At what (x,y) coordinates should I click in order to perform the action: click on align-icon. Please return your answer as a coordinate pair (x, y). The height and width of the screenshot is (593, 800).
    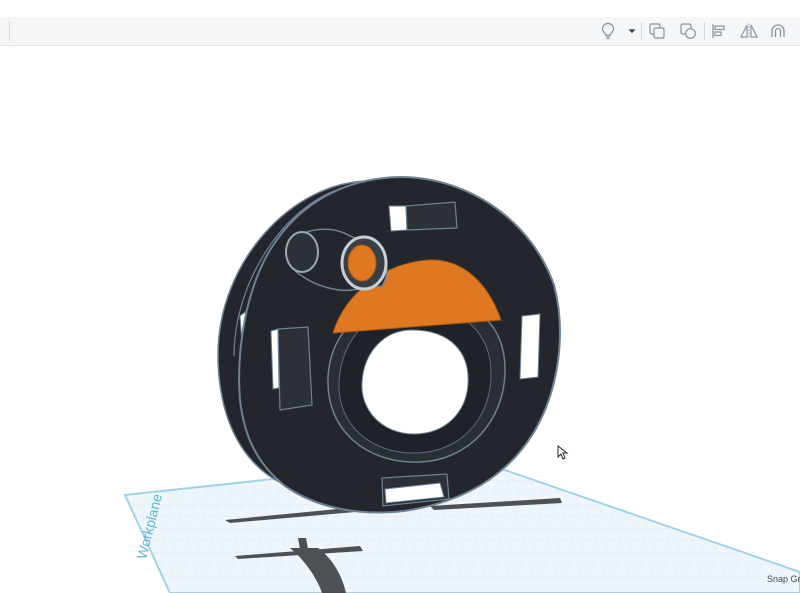
    Looking at the image, I should click on (719, 31).